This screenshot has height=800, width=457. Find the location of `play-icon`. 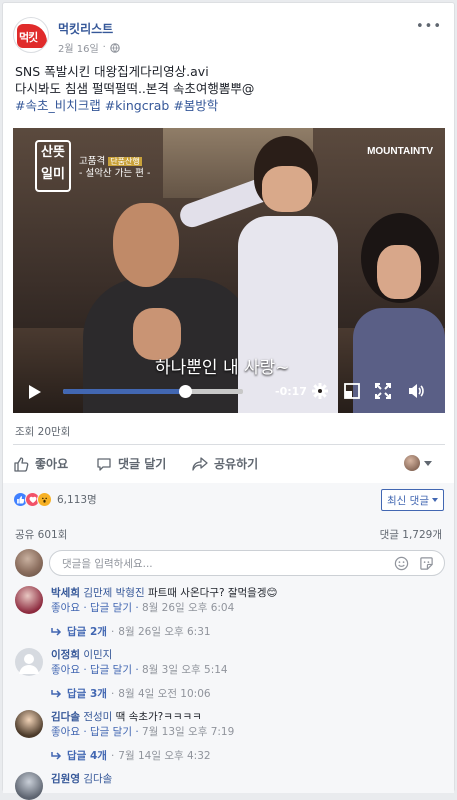

play-icon is located at coordinates (35, 392).